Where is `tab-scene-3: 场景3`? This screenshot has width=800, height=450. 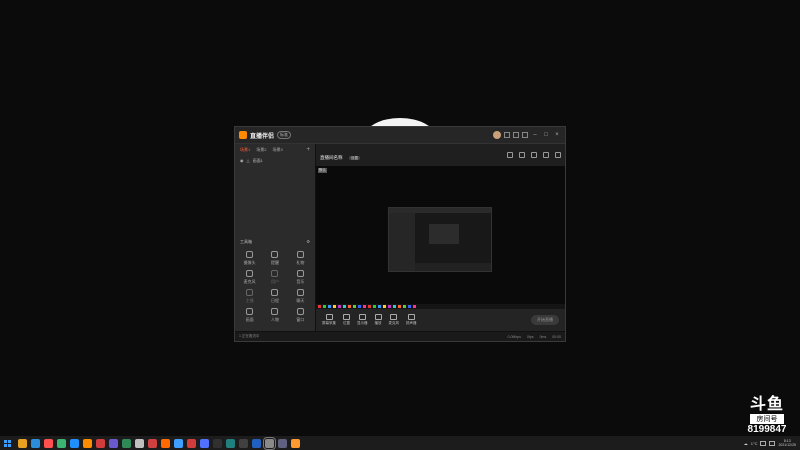 tab-scene-3: 场景3 is located at coordinates (277, 150).